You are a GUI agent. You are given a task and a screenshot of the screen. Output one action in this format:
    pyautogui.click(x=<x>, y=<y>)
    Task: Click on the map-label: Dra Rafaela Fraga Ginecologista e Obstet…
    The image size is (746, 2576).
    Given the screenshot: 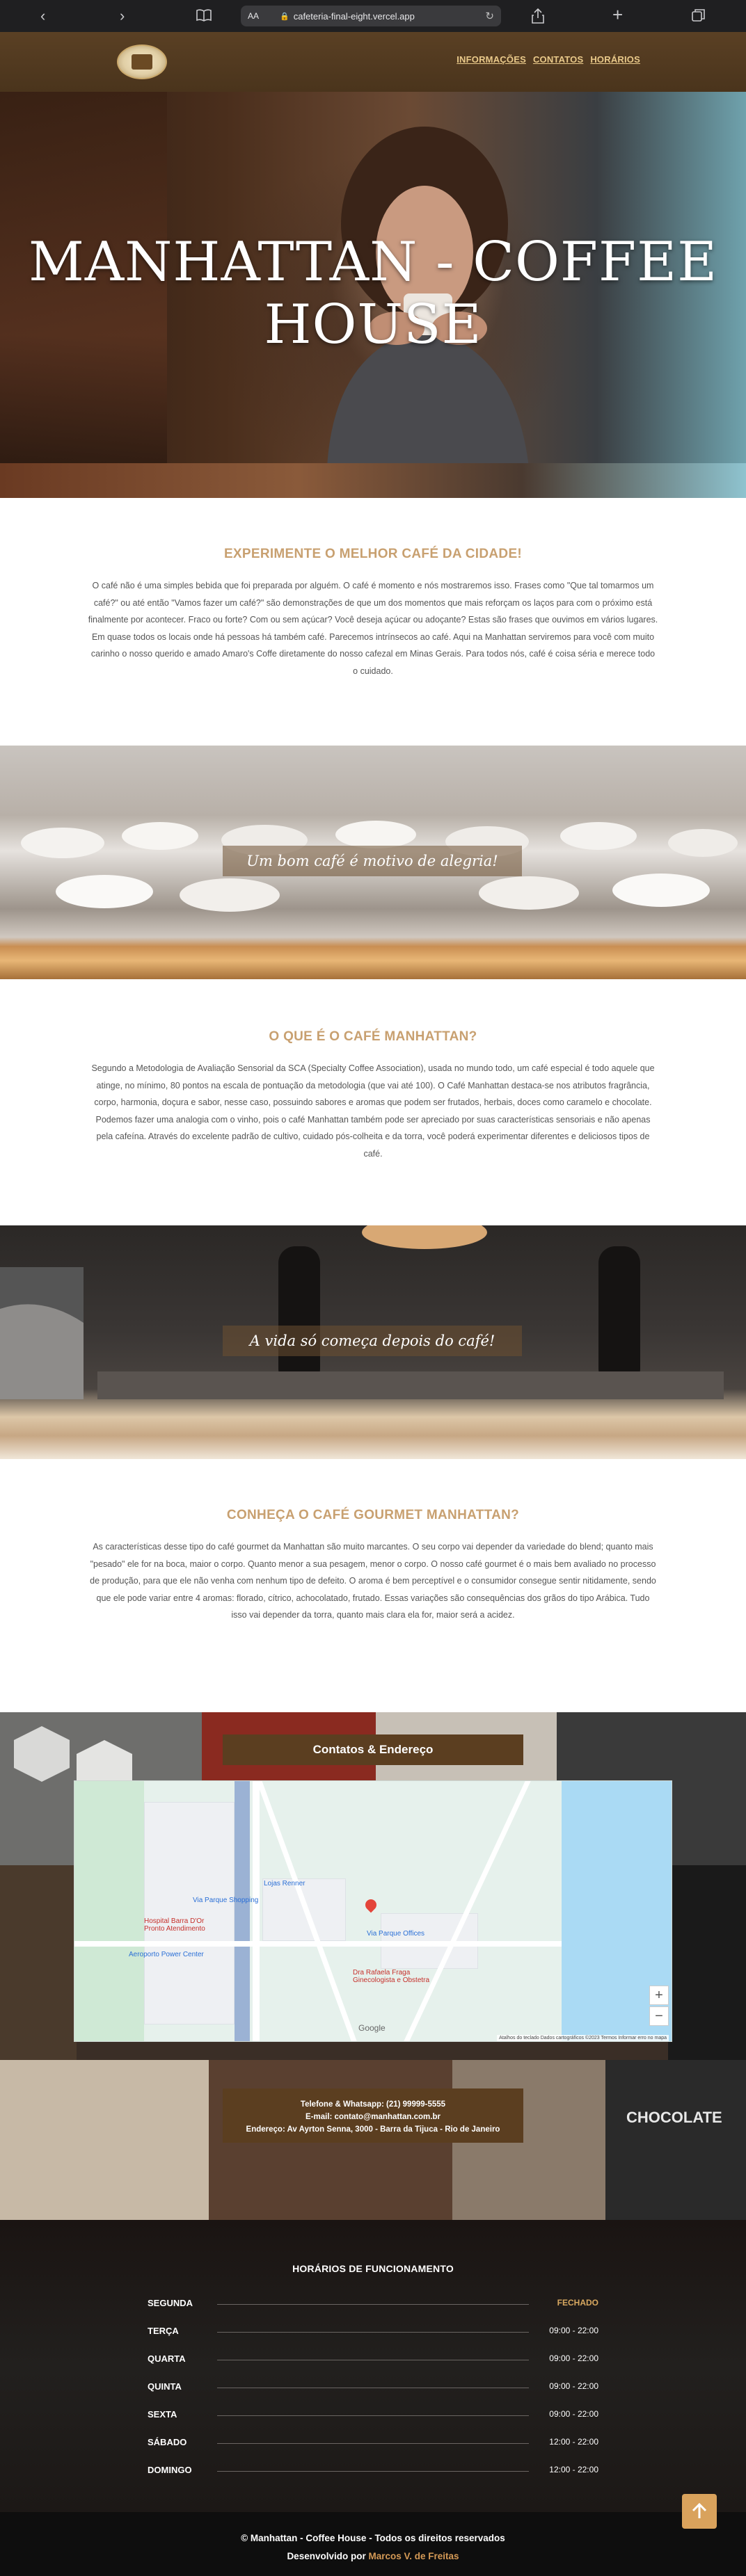 What is the action you would take?
    pyautogui.click(x=392, y=1977)
    